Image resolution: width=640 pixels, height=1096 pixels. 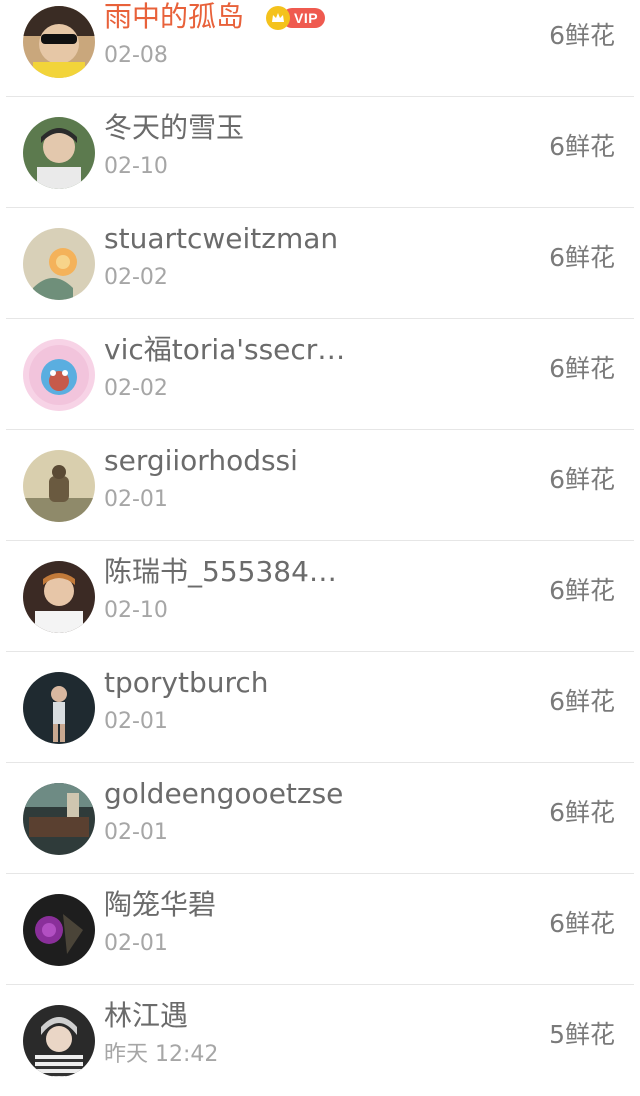 I want to click on user-name: 雨中的孤岛, so click(x=174, y=17).